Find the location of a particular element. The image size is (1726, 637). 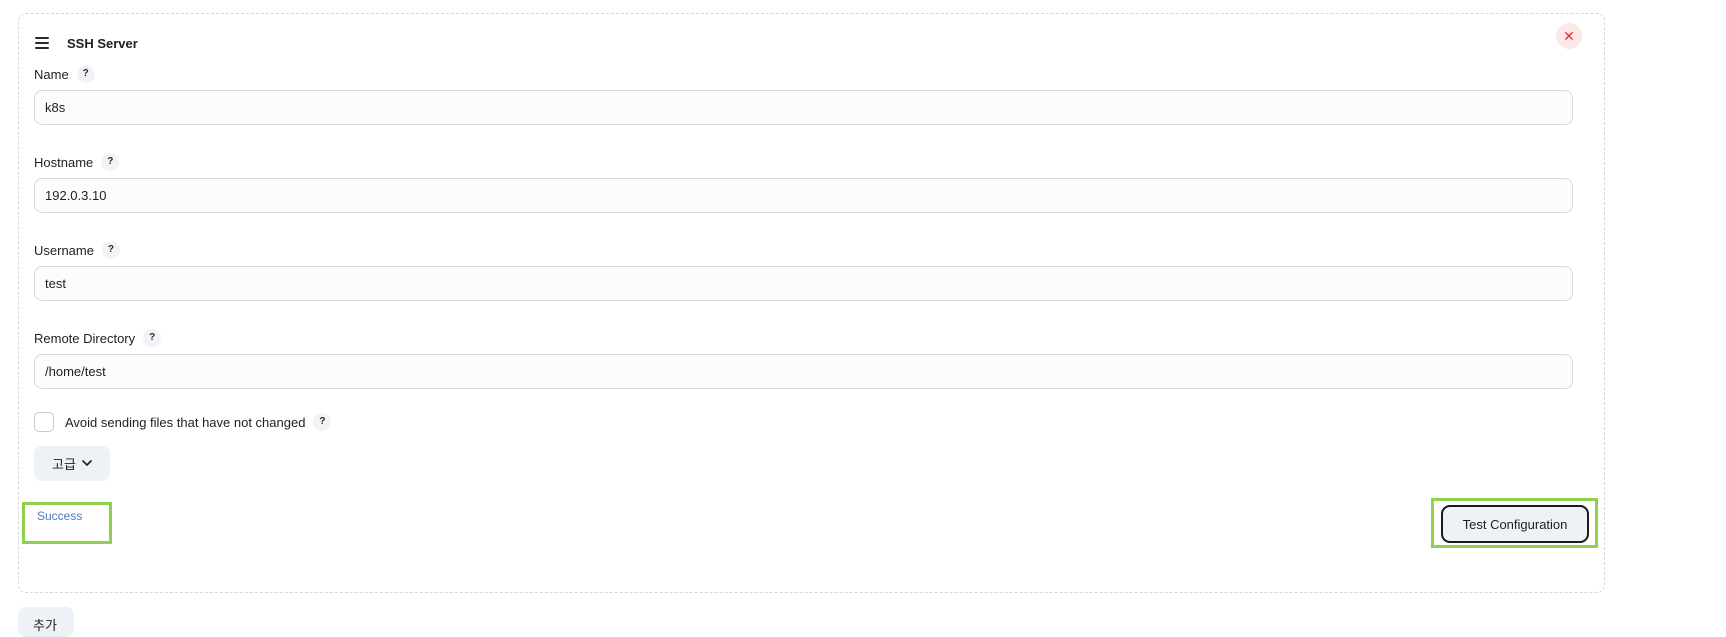

name-label: Name is located at coordinates (51, 74).